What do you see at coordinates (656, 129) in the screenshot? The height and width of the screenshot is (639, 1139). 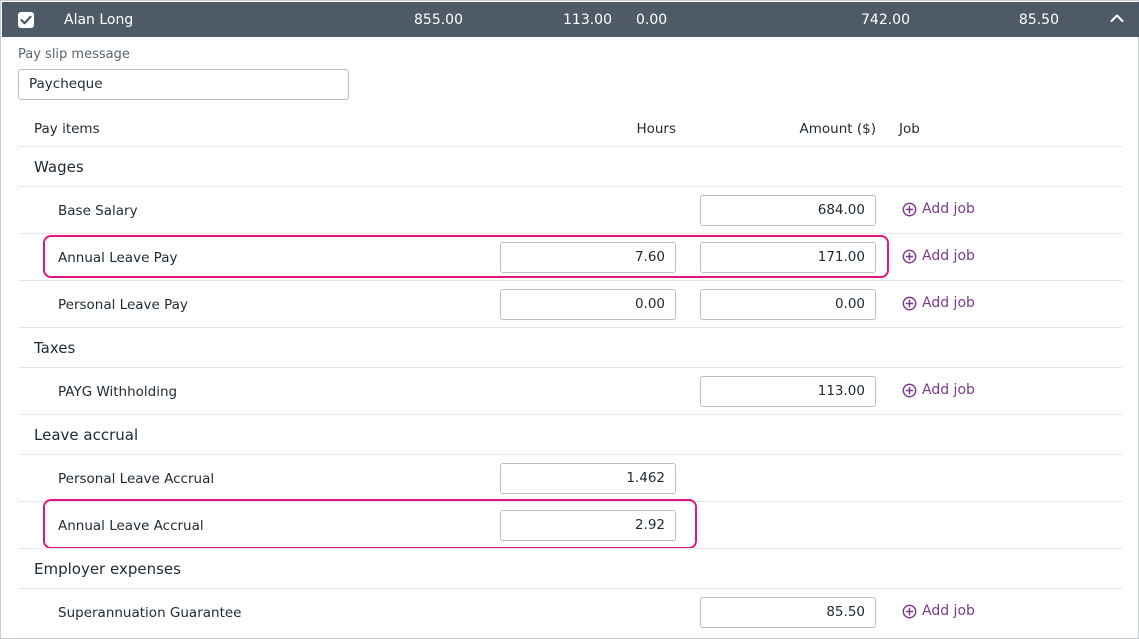 I see `column-hours: Hours` at bounding box center [656, 129].